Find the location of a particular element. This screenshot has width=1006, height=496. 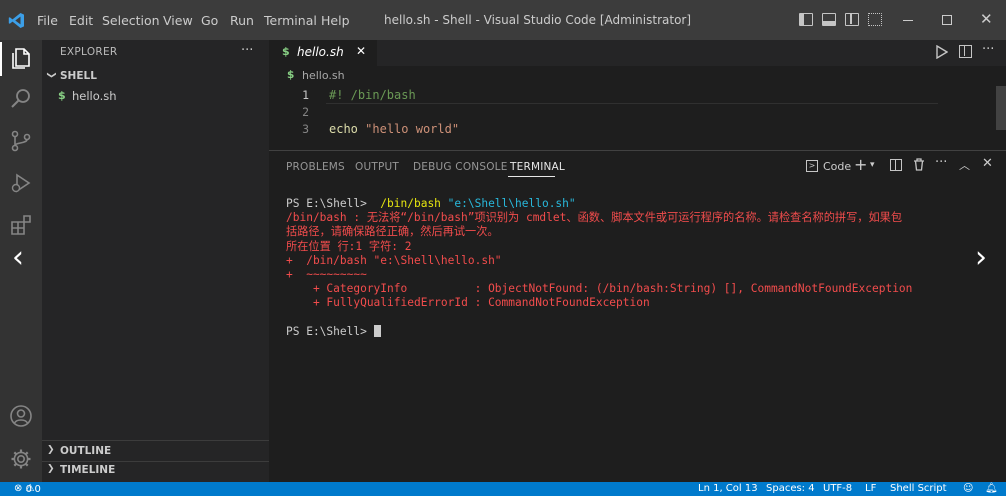

explorer-icon is located at coordinates (21, 58).